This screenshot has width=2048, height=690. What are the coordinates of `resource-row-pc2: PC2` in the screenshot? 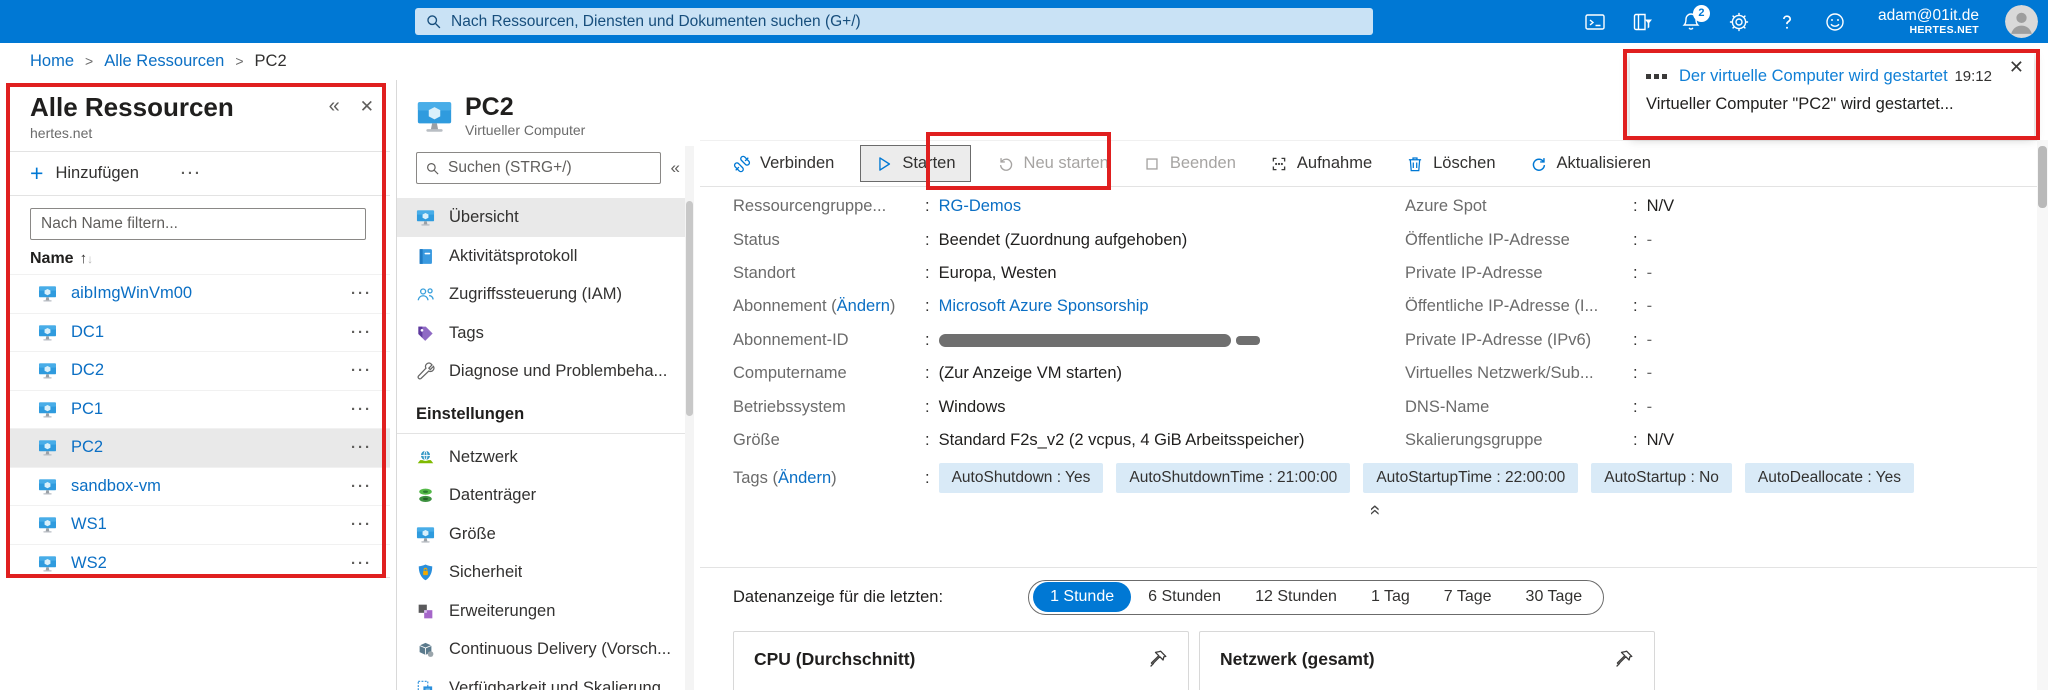 It's located at (199, 447).